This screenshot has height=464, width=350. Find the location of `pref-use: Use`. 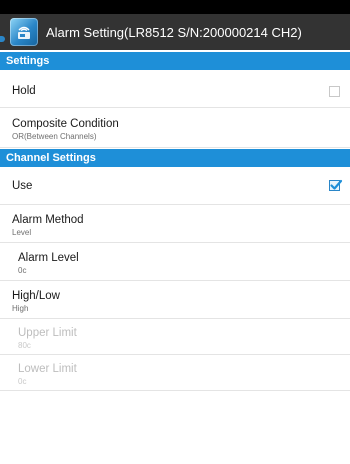

pref-use: Use is located at coordinates (175, 186).